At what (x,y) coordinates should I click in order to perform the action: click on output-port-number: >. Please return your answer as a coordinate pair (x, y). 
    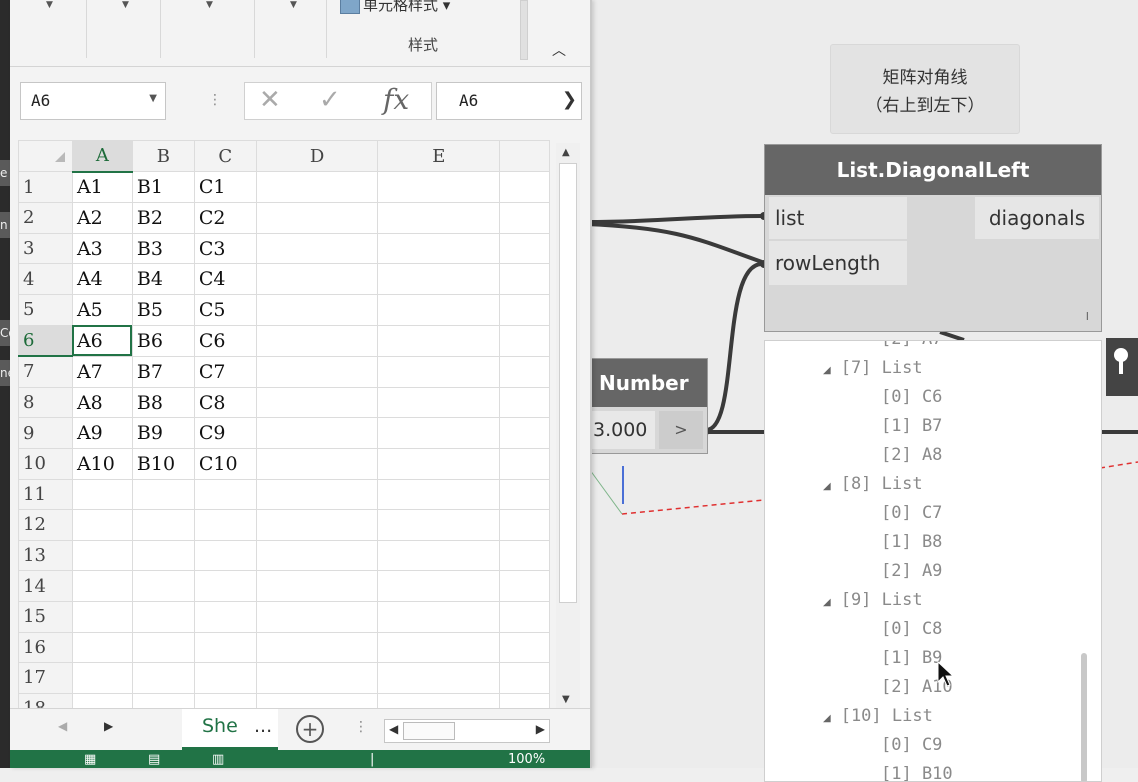
    Looking at the image, I should click on (681, 430).